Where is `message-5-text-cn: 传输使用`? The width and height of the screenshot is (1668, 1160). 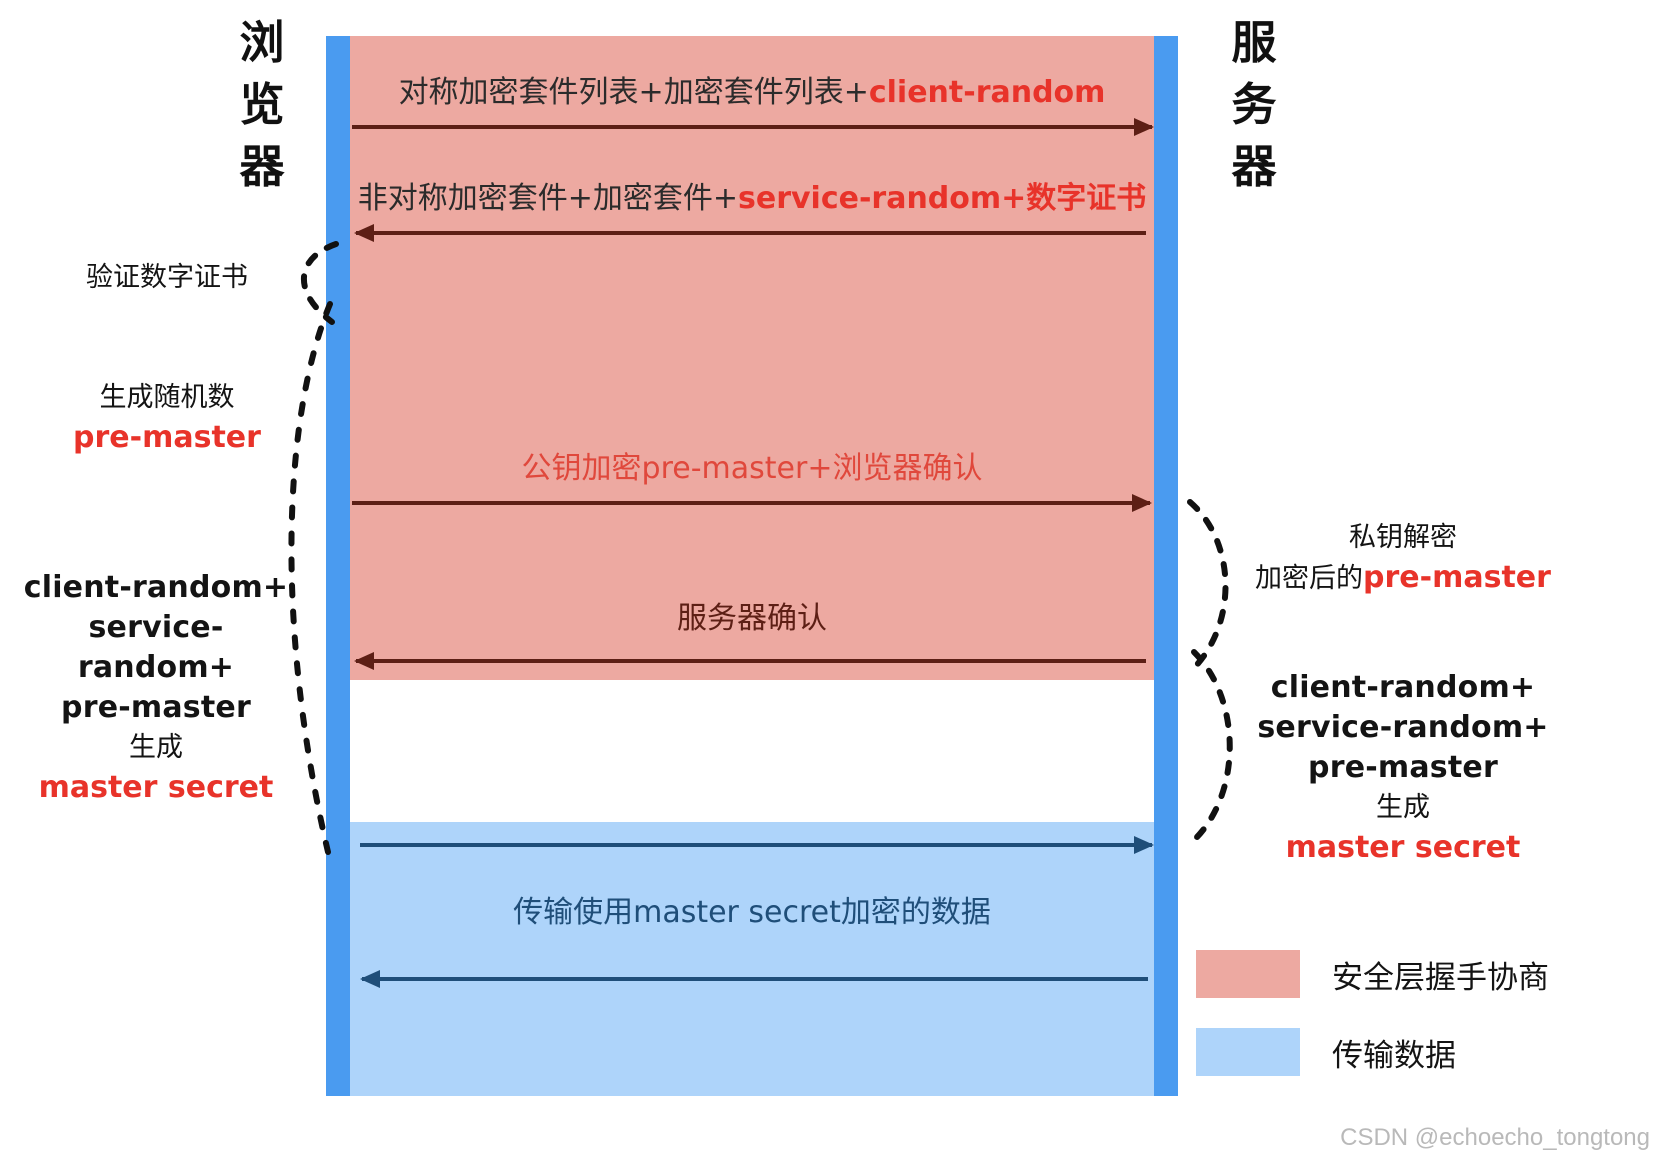
message-5-text-cn: 传输使用 is located at coordinates (573, 912).